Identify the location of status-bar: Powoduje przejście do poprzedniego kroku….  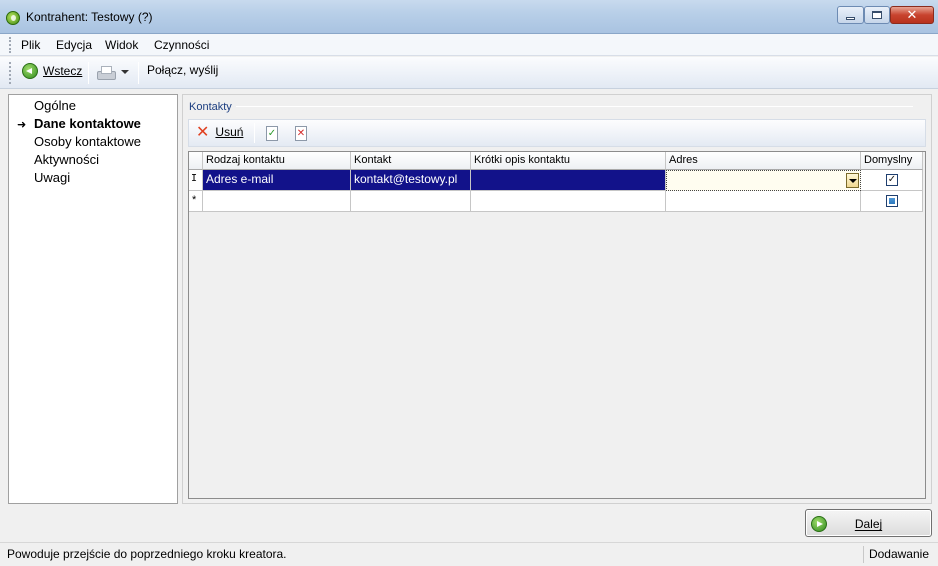
(469, 554).